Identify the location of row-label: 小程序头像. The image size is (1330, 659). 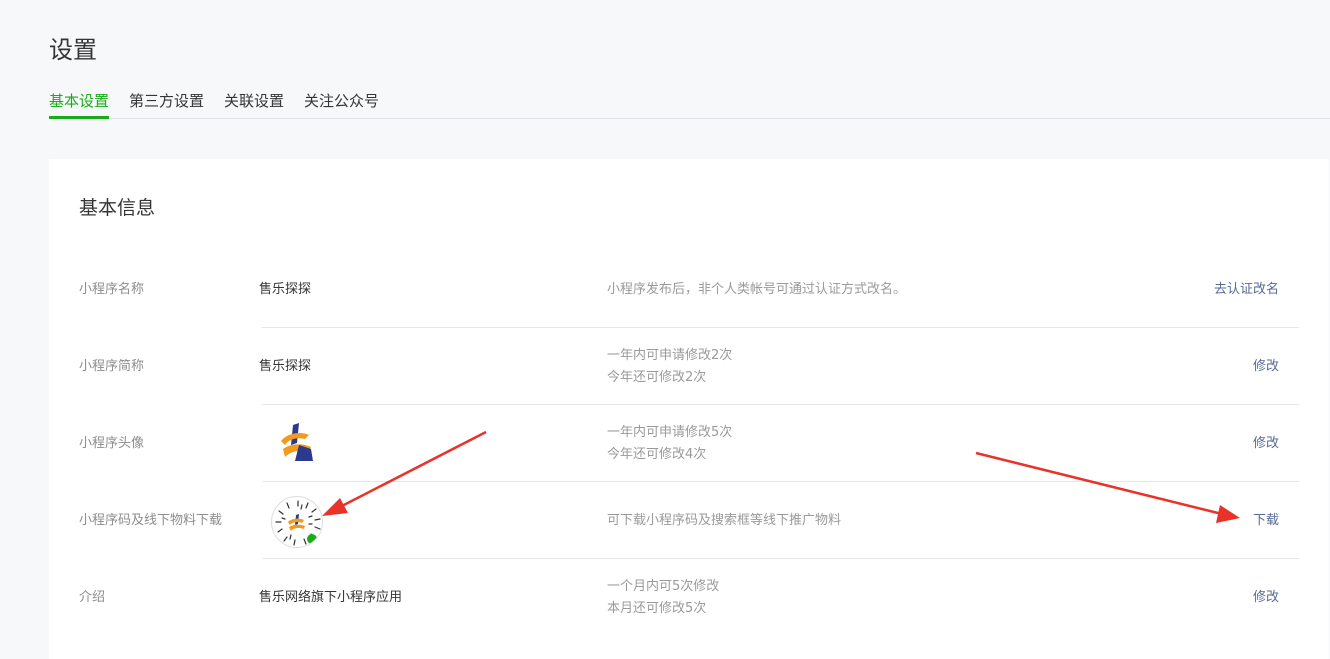
(112, 443).